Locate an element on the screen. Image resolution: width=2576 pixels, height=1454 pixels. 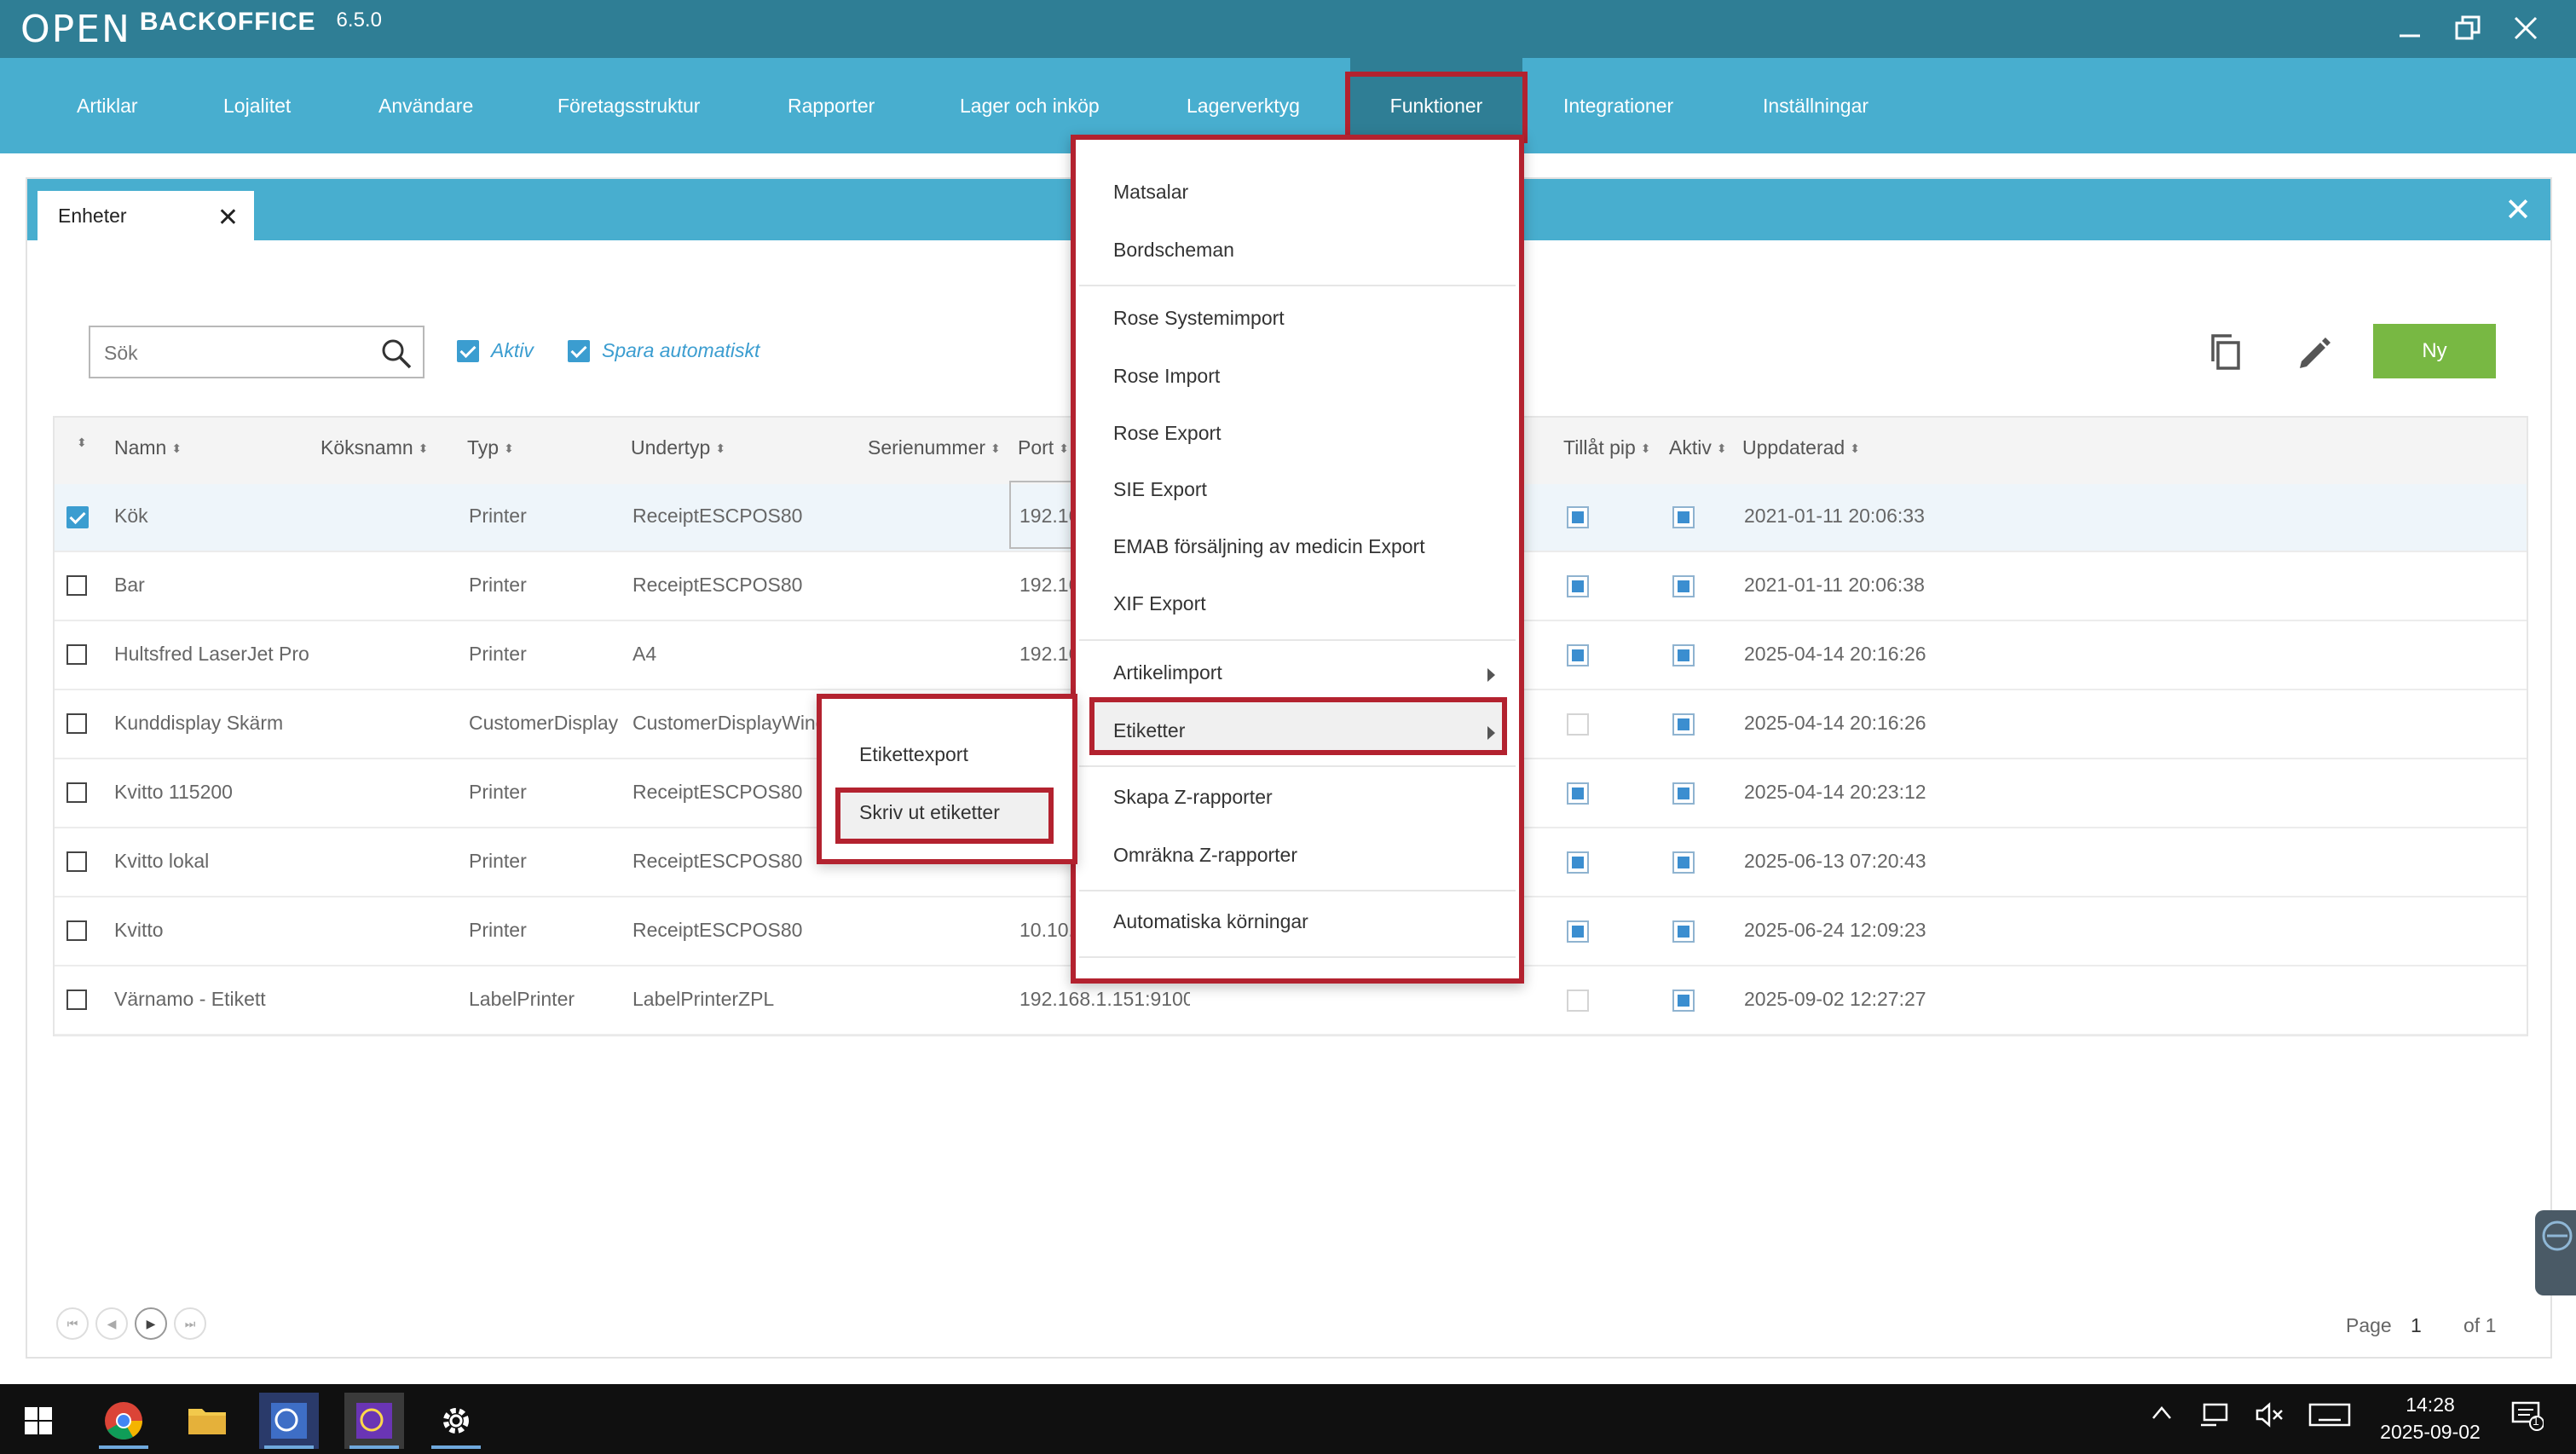
menu-rose-import: Rose Import is located at coordinates (1166, 376).